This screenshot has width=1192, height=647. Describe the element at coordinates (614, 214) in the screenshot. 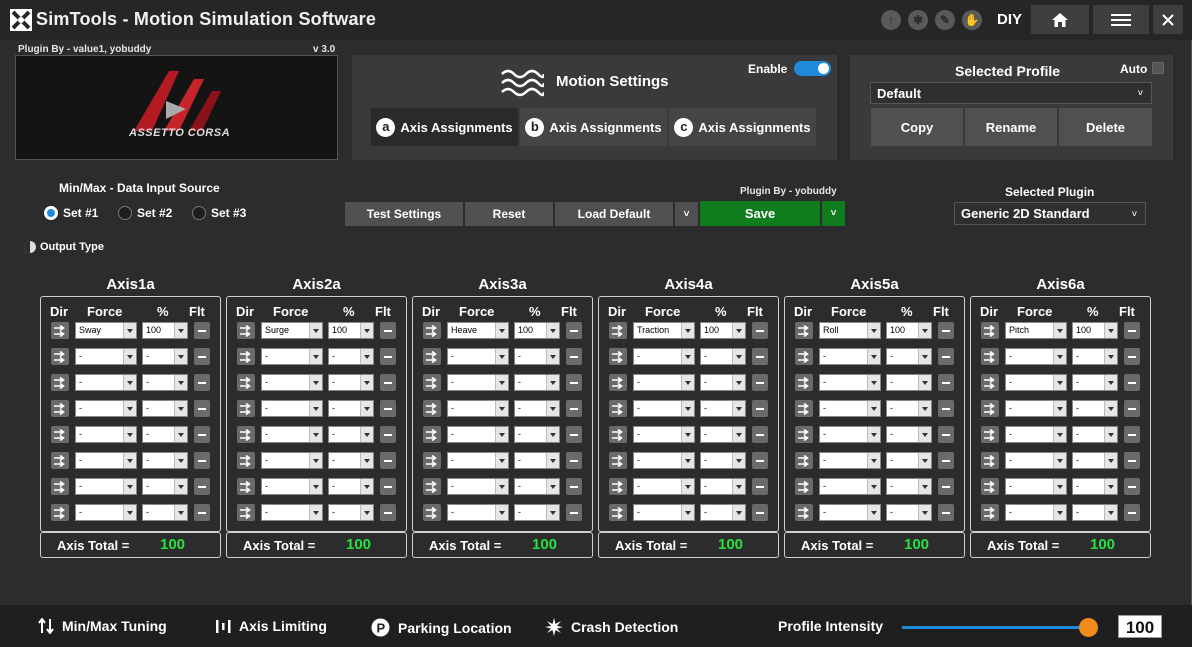

I see `load-default-button: Load Default` at that location.